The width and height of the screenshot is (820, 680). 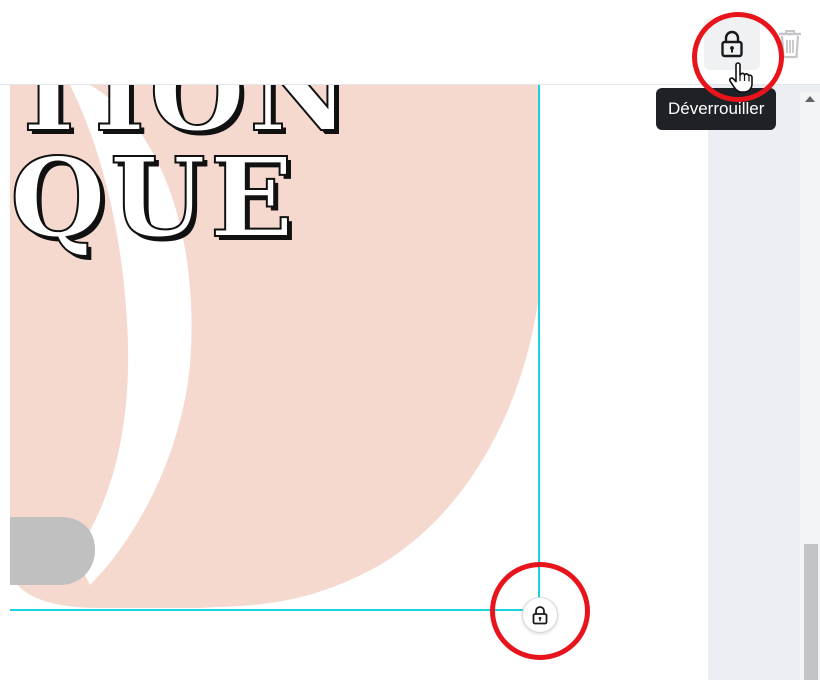 I want to click on unlock-tooltip: Déverrouiller, so click(x=716, y=109).